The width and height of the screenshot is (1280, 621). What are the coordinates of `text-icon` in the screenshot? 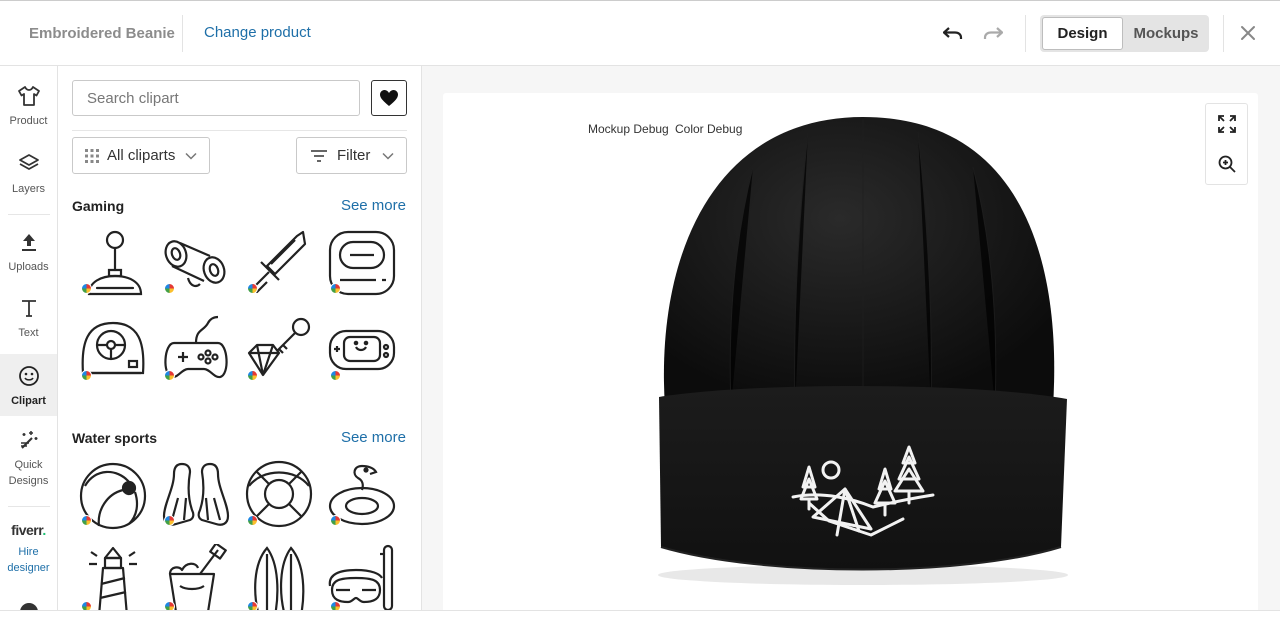 It's located at (29, 308).